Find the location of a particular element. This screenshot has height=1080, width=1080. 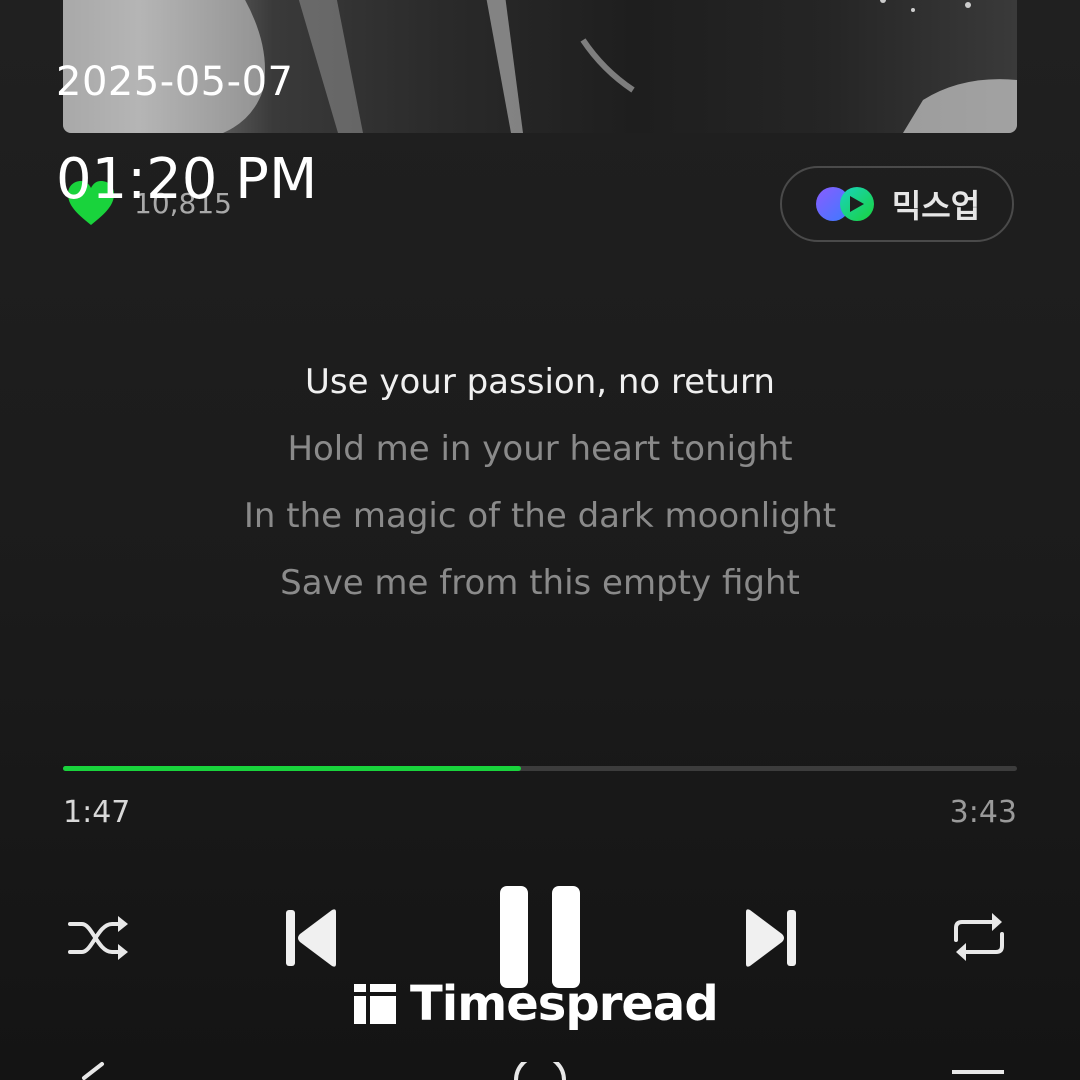

recent-apps-nav-icon is located at coordinates (978, 1074).